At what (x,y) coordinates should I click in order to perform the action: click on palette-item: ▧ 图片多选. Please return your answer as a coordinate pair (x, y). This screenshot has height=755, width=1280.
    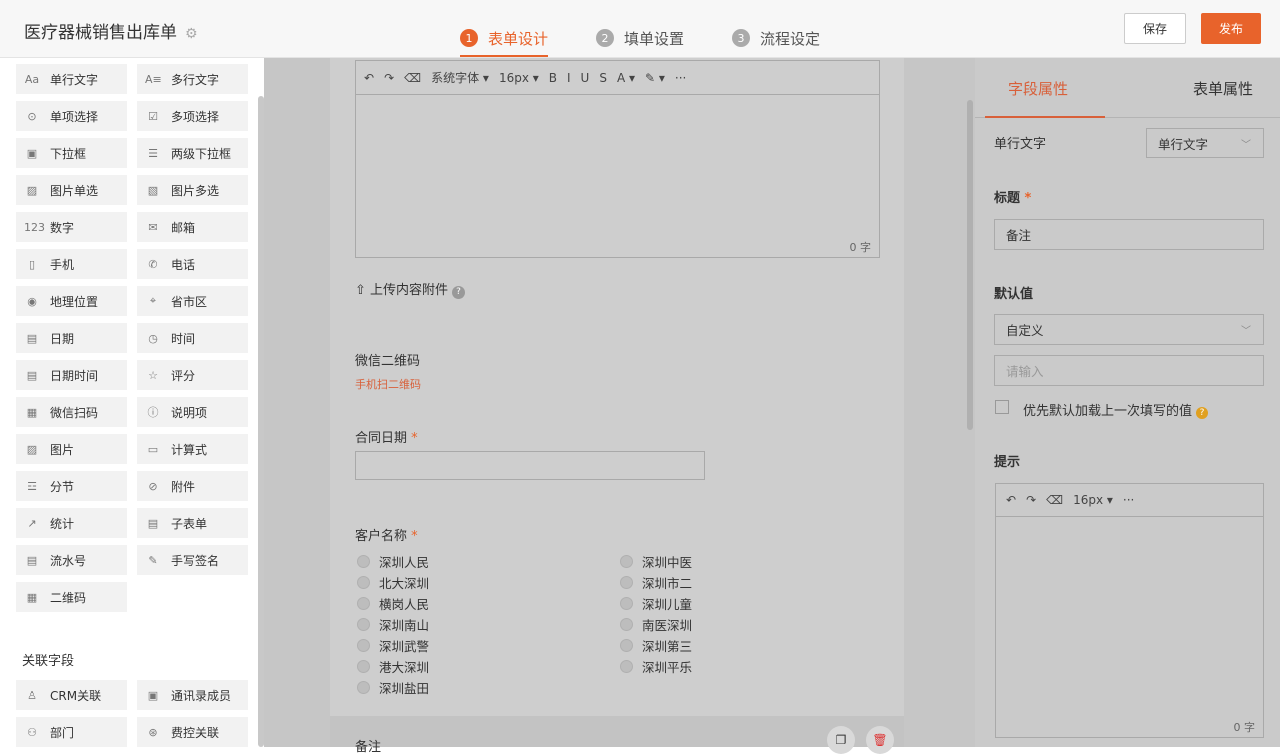
    Looking at the image, I should click on (192, 190).